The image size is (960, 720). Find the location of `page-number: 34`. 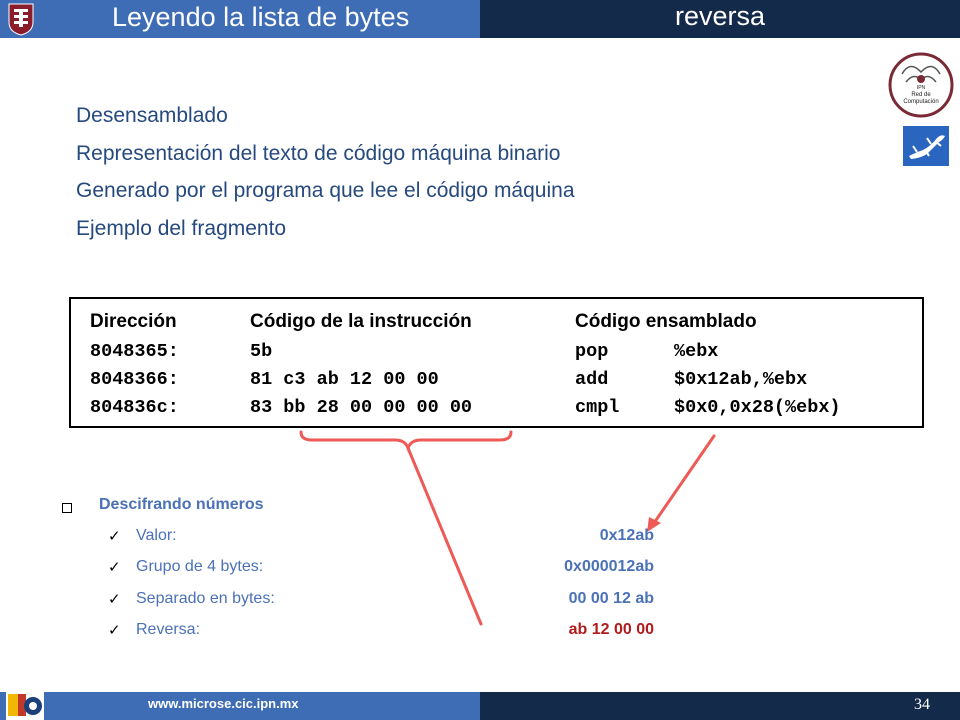

page-number: 34 is located at coordinates (922, 704).